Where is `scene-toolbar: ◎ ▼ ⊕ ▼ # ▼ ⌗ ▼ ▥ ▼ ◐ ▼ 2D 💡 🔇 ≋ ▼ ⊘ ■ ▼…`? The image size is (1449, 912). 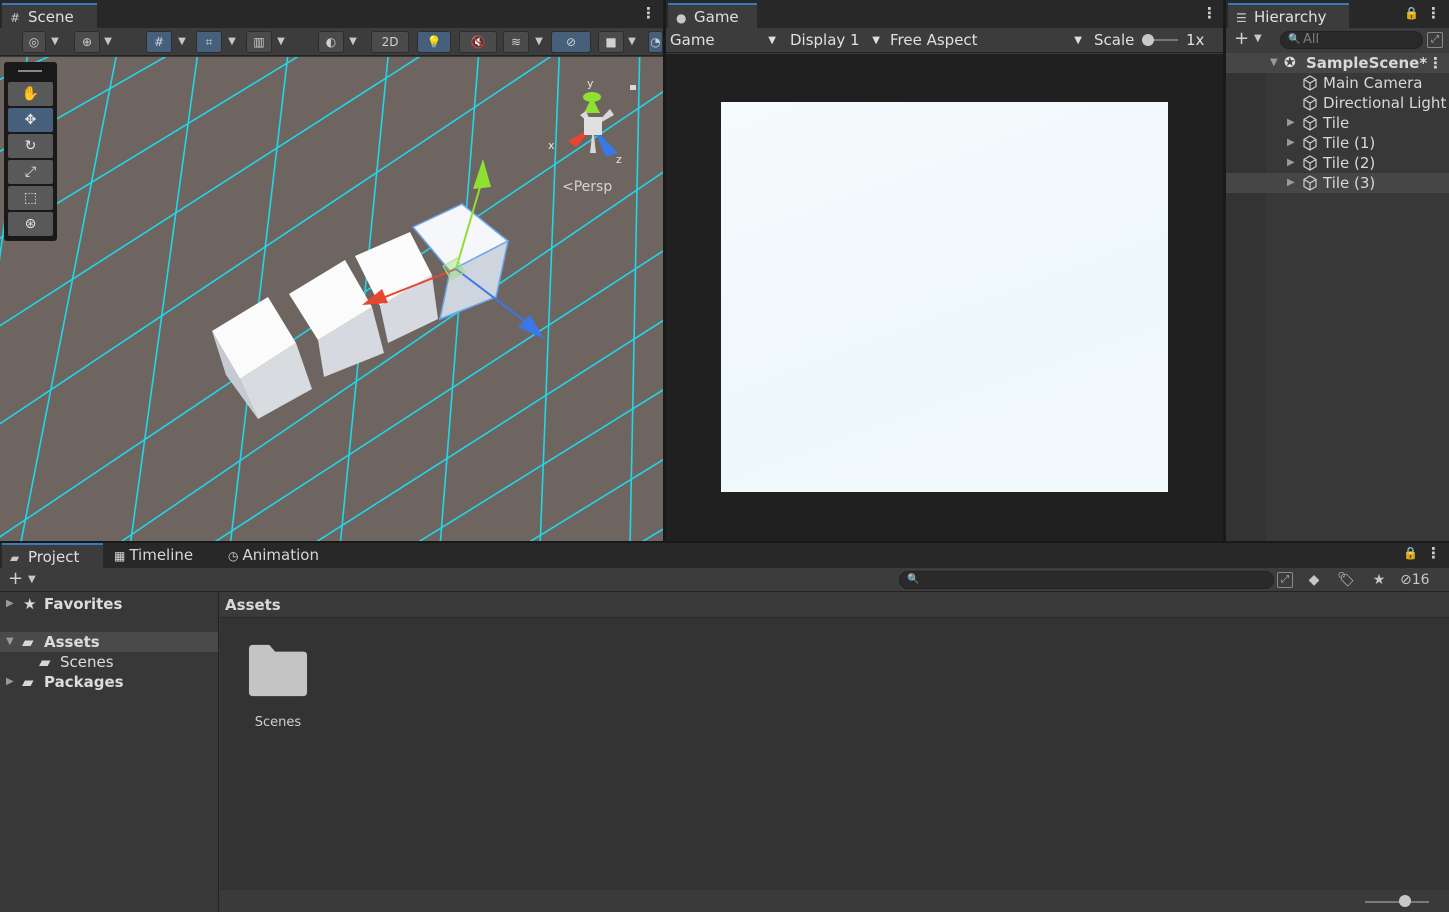 scene-toolbar: ◎ ▼ ⊕ ▼ # ▼ ⌗ ▼ ▥ ▼ ◐ ▼ 2D 💡 🔇 ≋ ▼ ⊘ ■ ▼… is located at coordinates (331, 42).